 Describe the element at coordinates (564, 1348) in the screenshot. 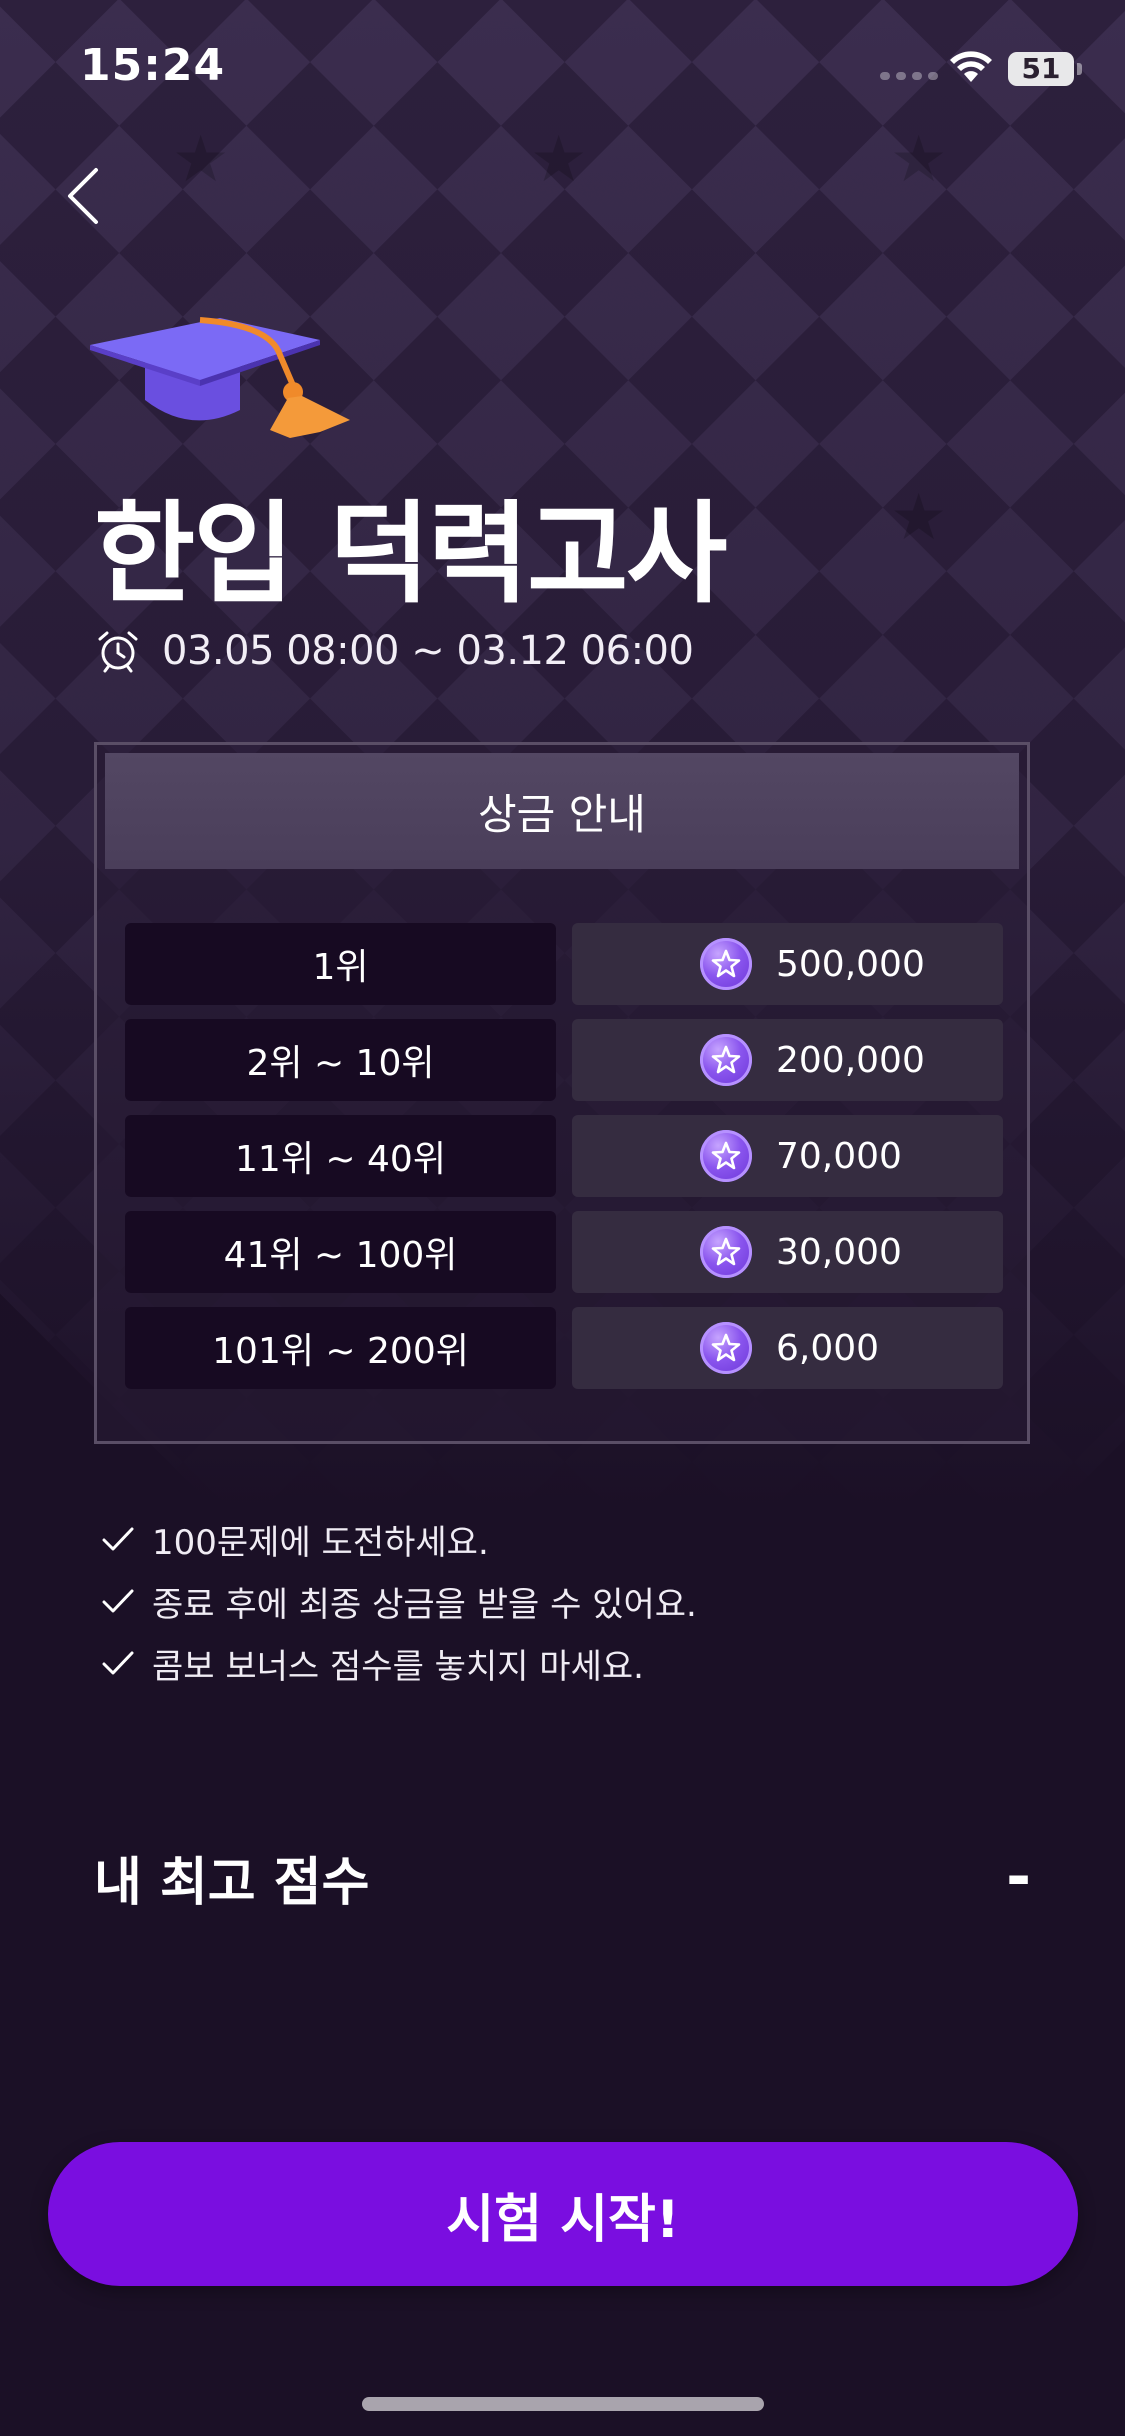

I see `prize-row: 101위 ~ 200위 6,000` at that location.